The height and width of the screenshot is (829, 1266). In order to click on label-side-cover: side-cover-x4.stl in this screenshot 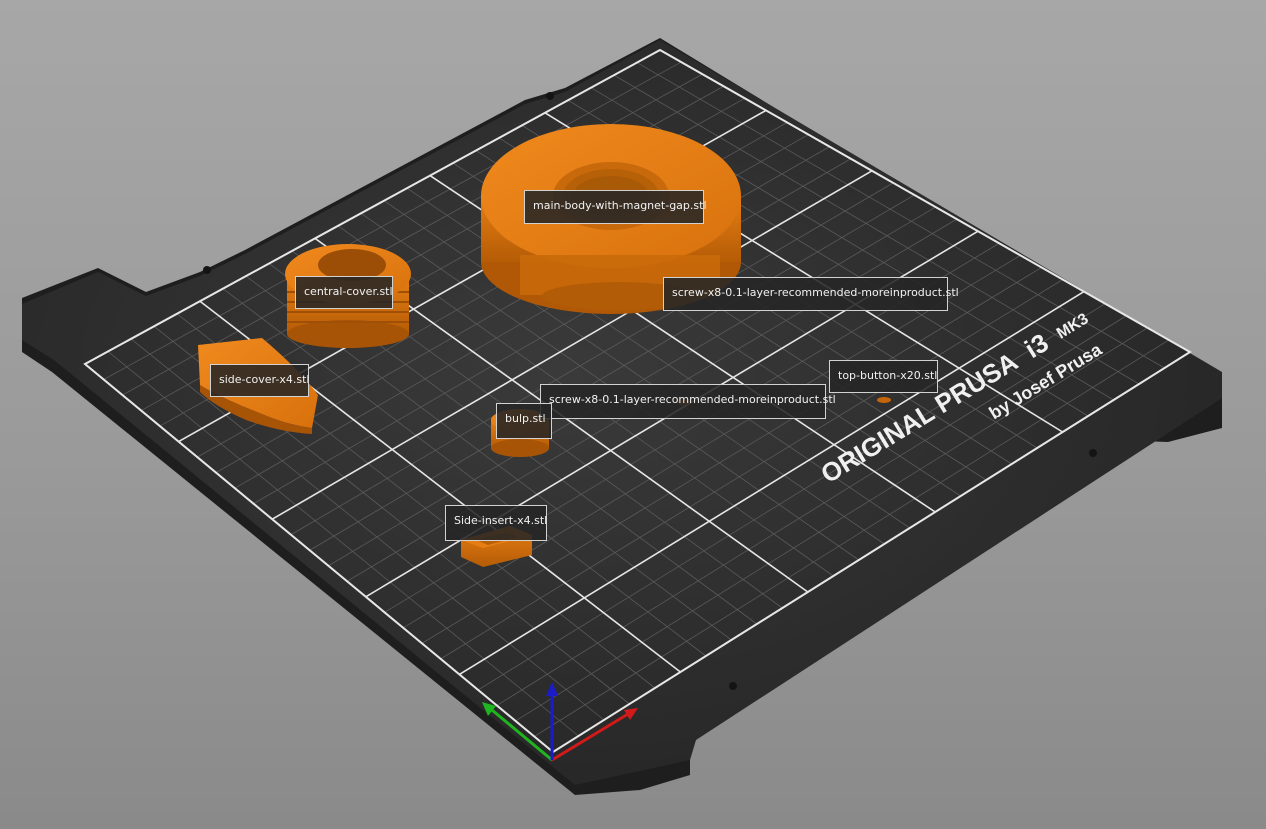, I will do `click(259, 380)`.